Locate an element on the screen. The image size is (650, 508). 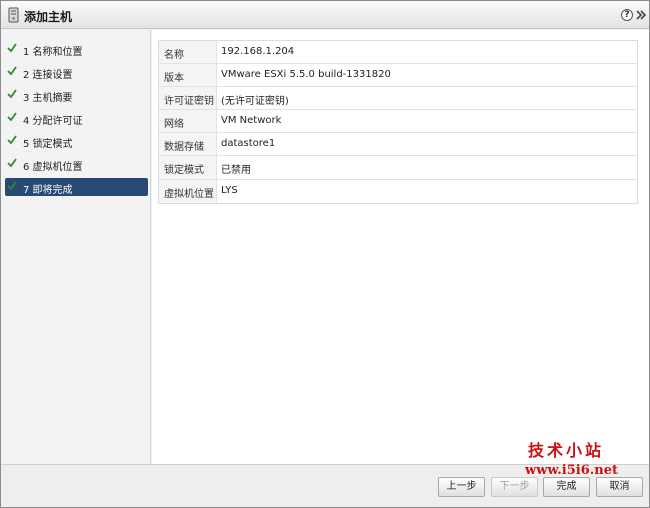
summary-value: VM Network is located at coordinates (251, 121).